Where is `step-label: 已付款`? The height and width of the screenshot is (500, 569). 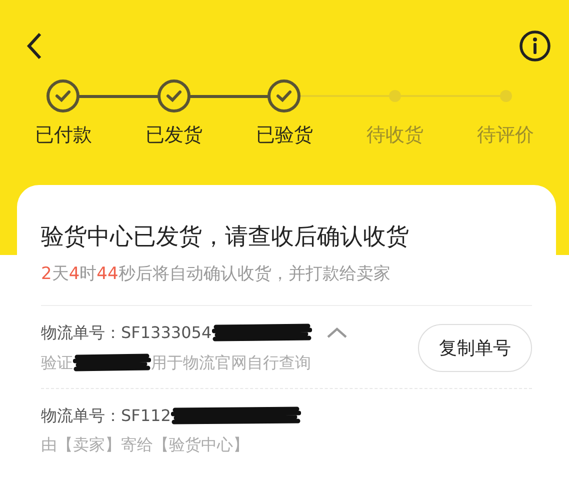
step-label: 已付款 is located at coordinates (63, 135).